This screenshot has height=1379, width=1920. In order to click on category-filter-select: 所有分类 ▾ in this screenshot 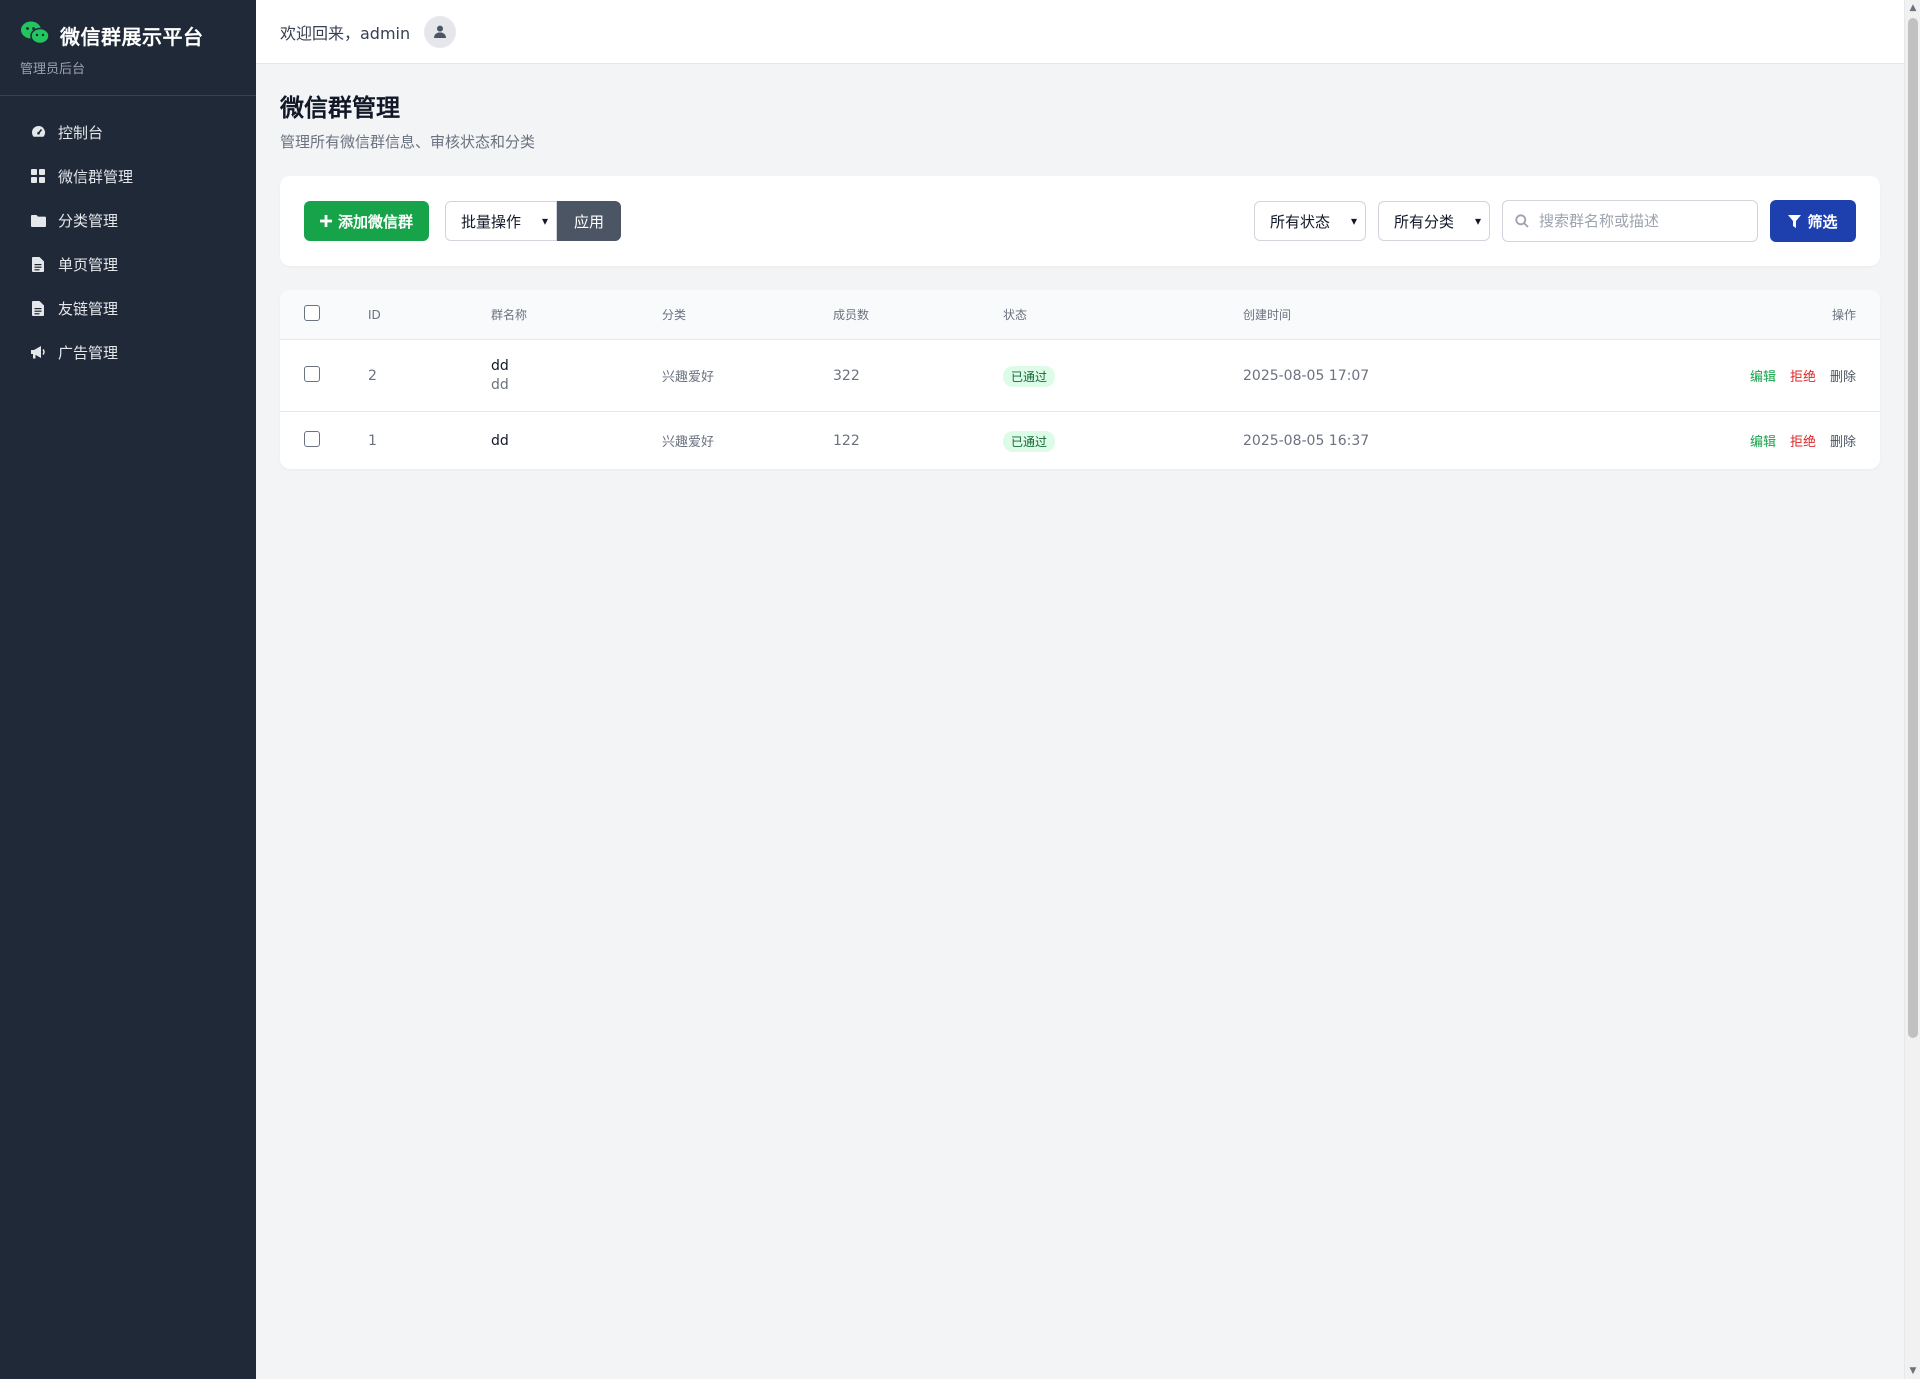, I will do `click(1434, 221)`.